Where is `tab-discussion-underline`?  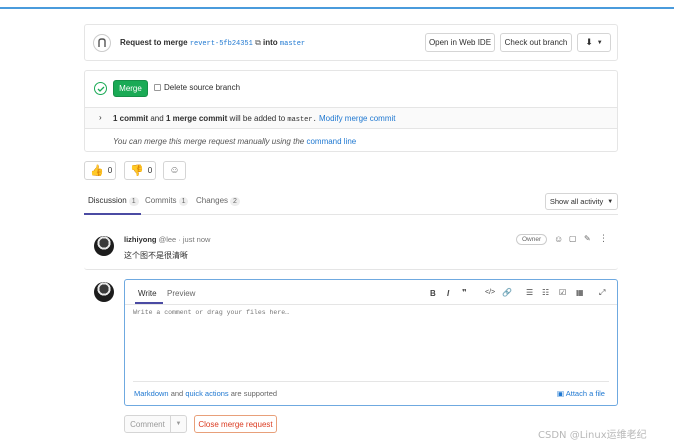 tab-discussion-underline is located at coordinates (112, 214).